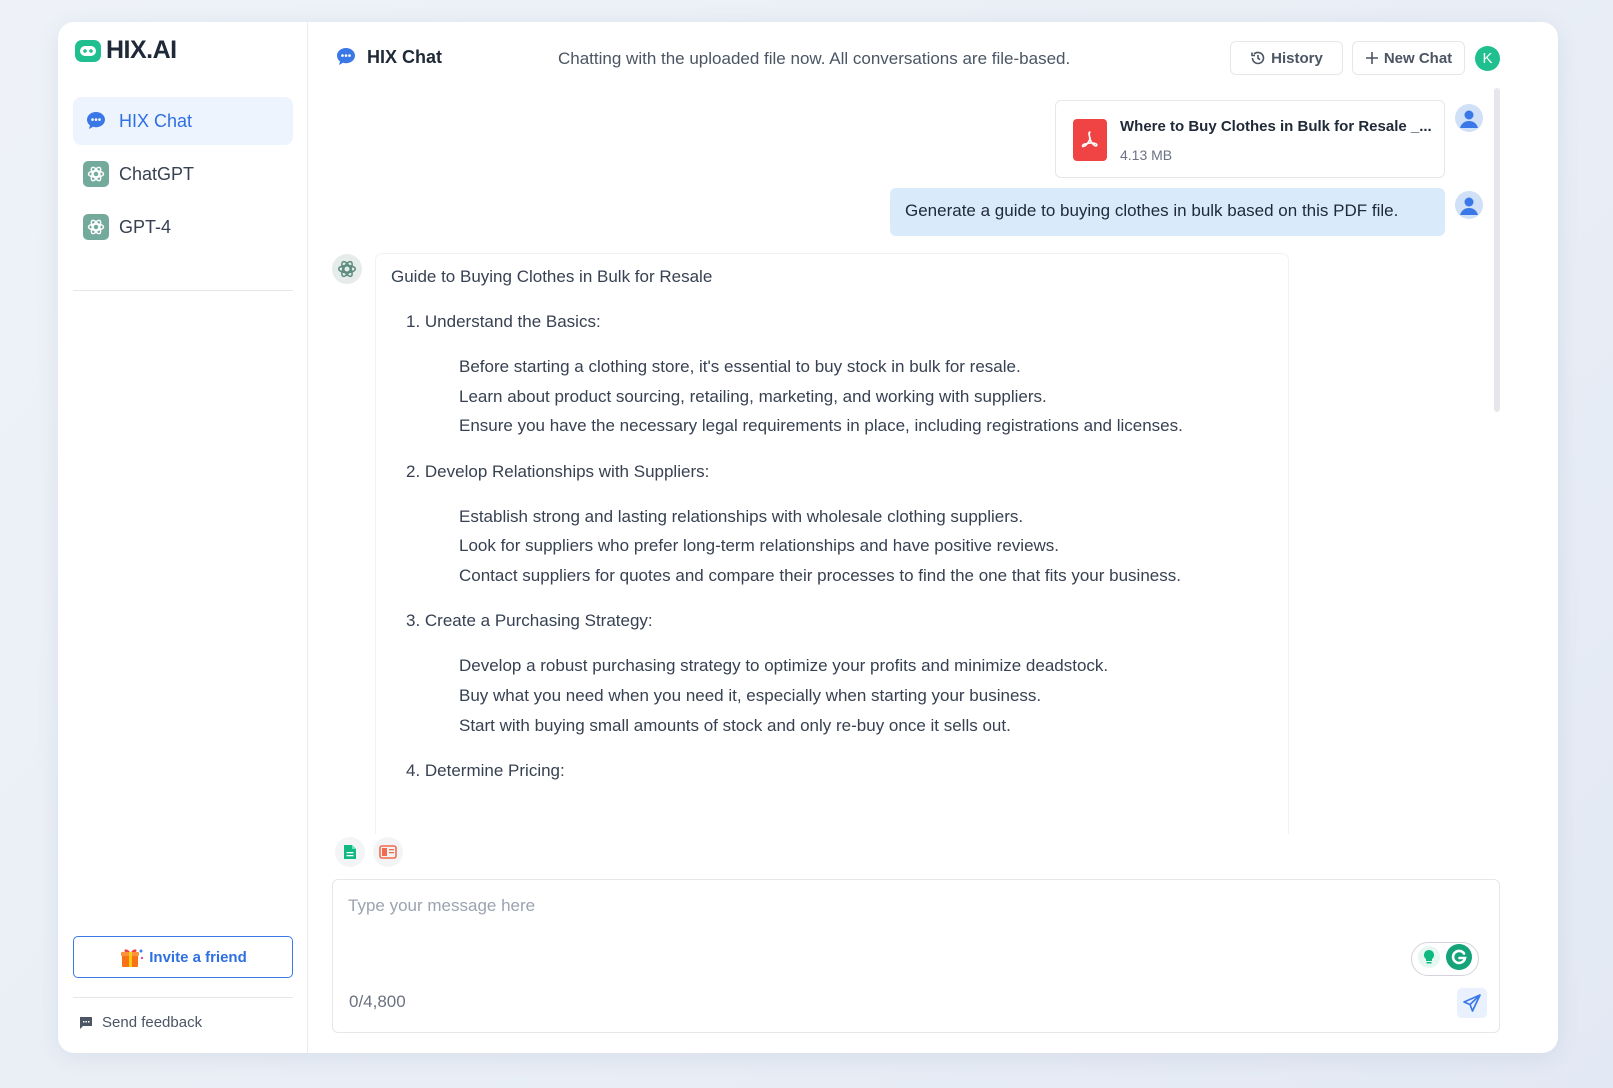 This screenshot has width=1613, height=1088. Describe the element at coordinates (1418, 58) in the screenshot. I see `new-chat-label: New Chat` at that location.